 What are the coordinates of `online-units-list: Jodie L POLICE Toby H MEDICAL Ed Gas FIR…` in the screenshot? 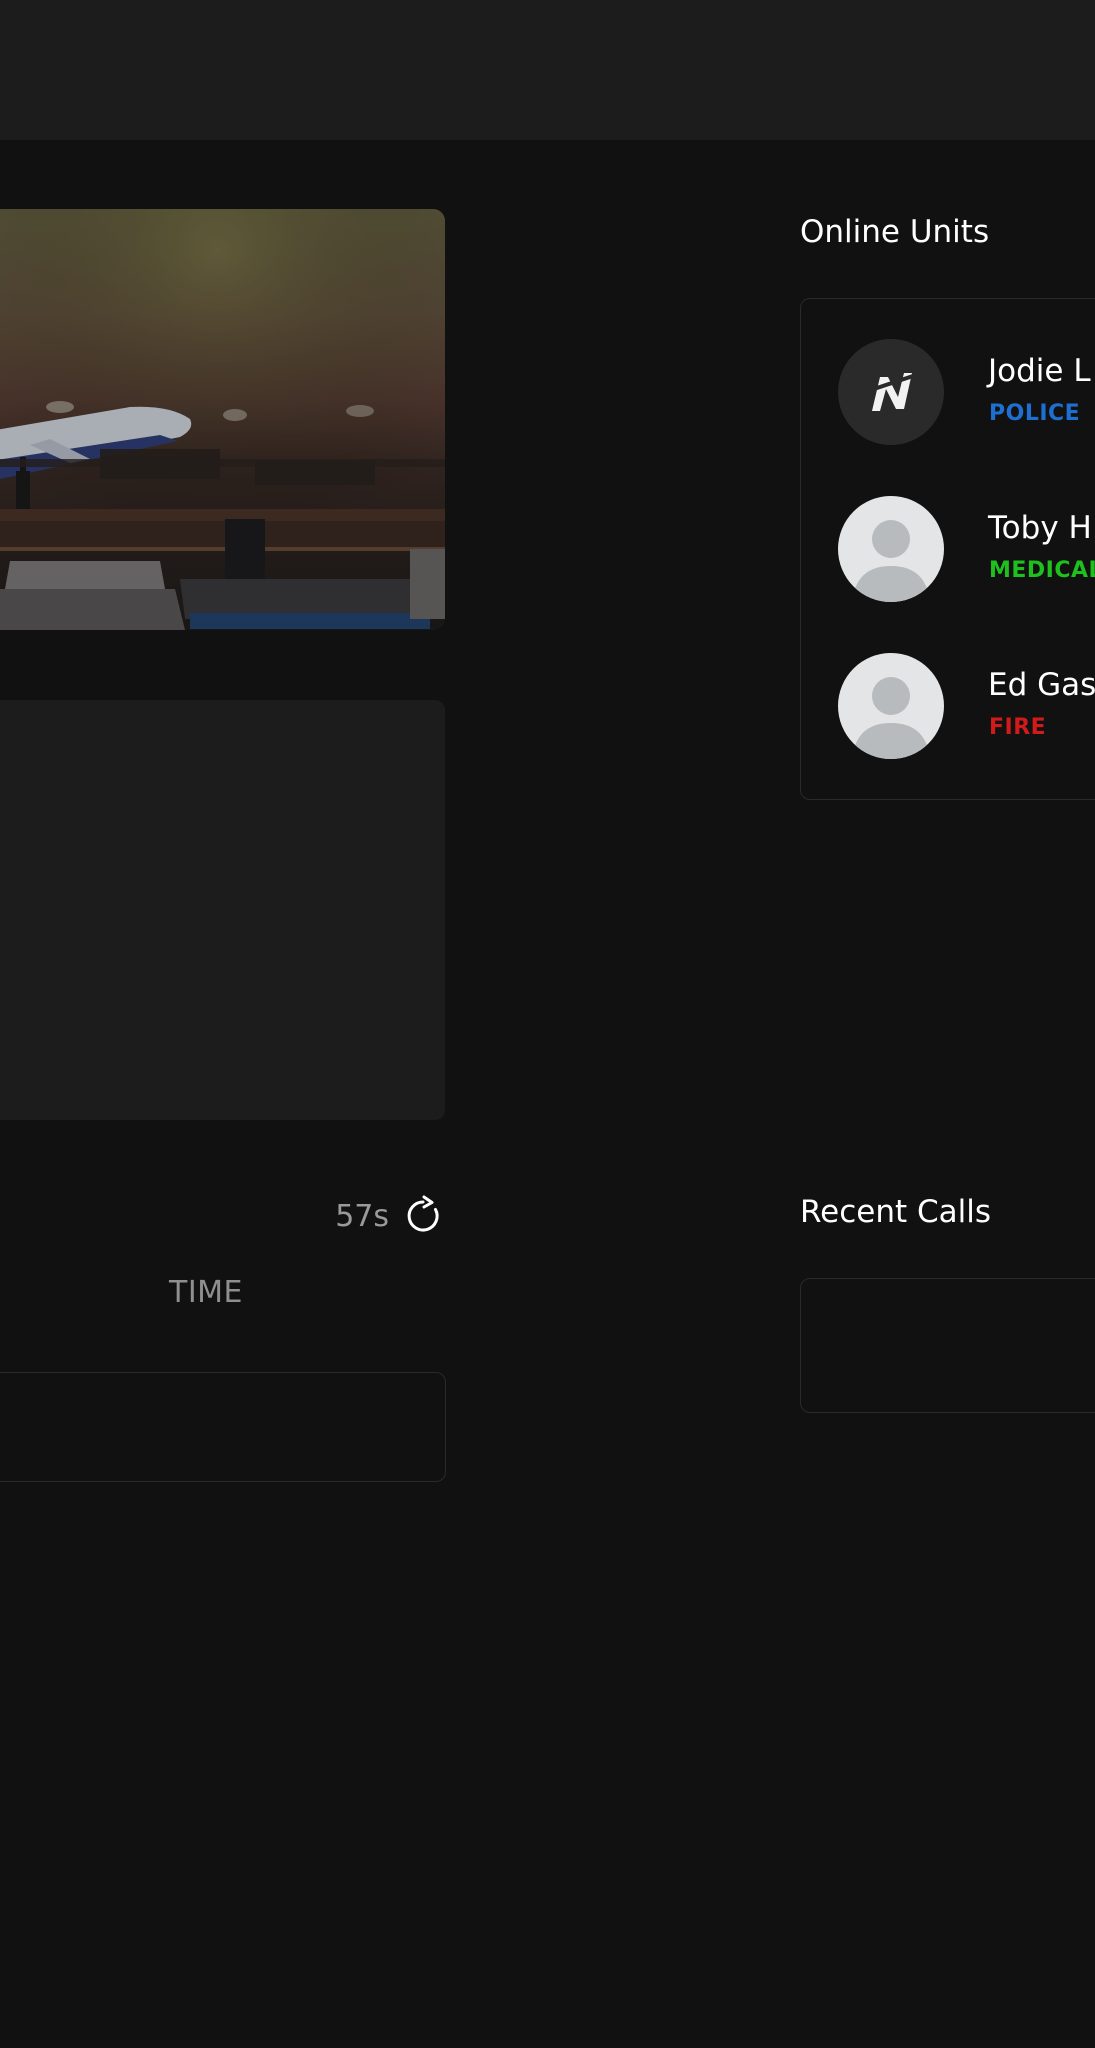 It's located at (947, 549).